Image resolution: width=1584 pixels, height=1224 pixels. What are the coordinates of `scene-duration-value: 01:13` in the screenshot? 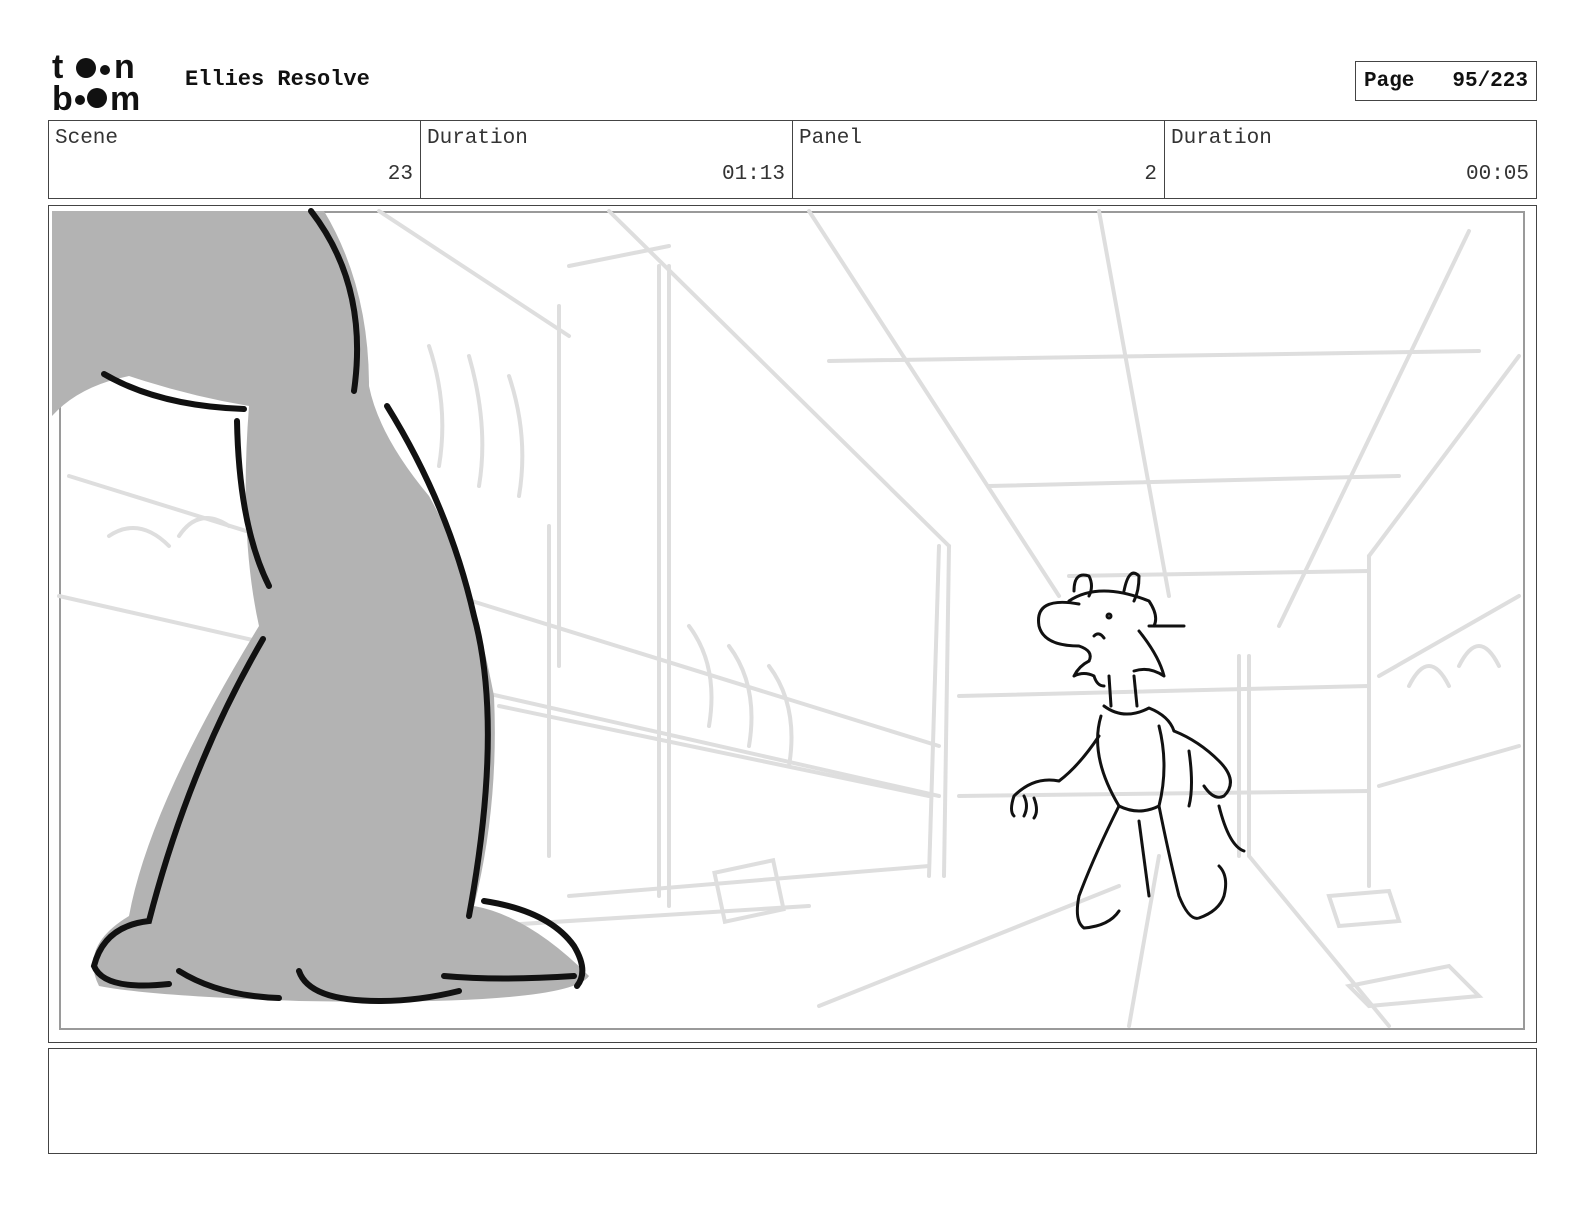 It's located at (753, 174).